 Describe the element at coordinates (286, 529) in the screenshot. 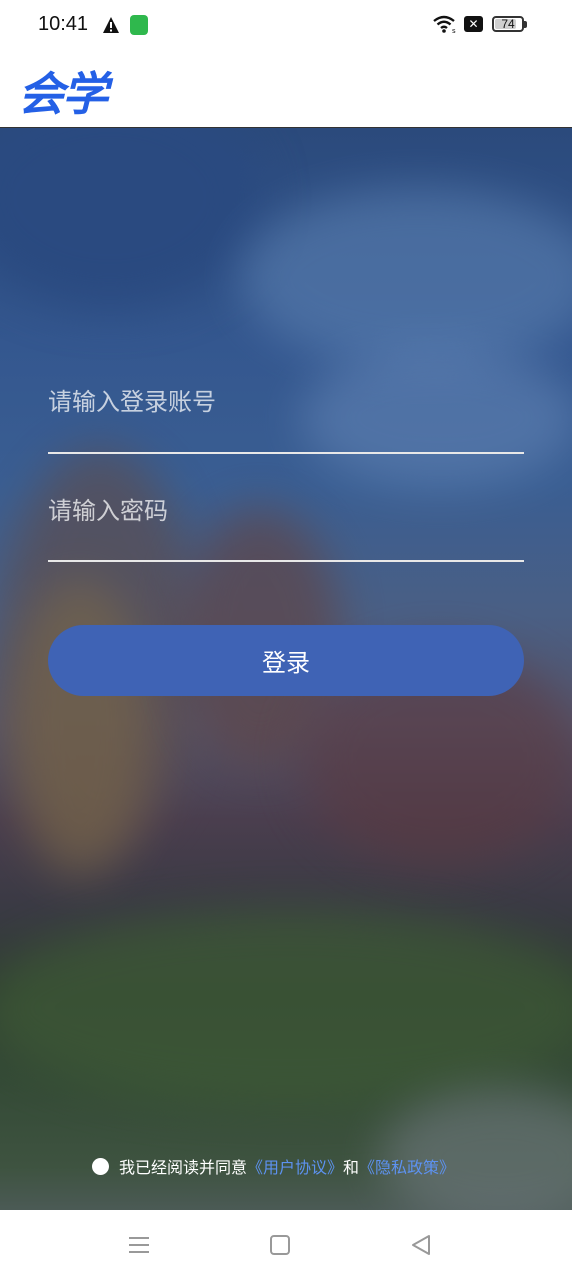

I see `password-field` at that location.